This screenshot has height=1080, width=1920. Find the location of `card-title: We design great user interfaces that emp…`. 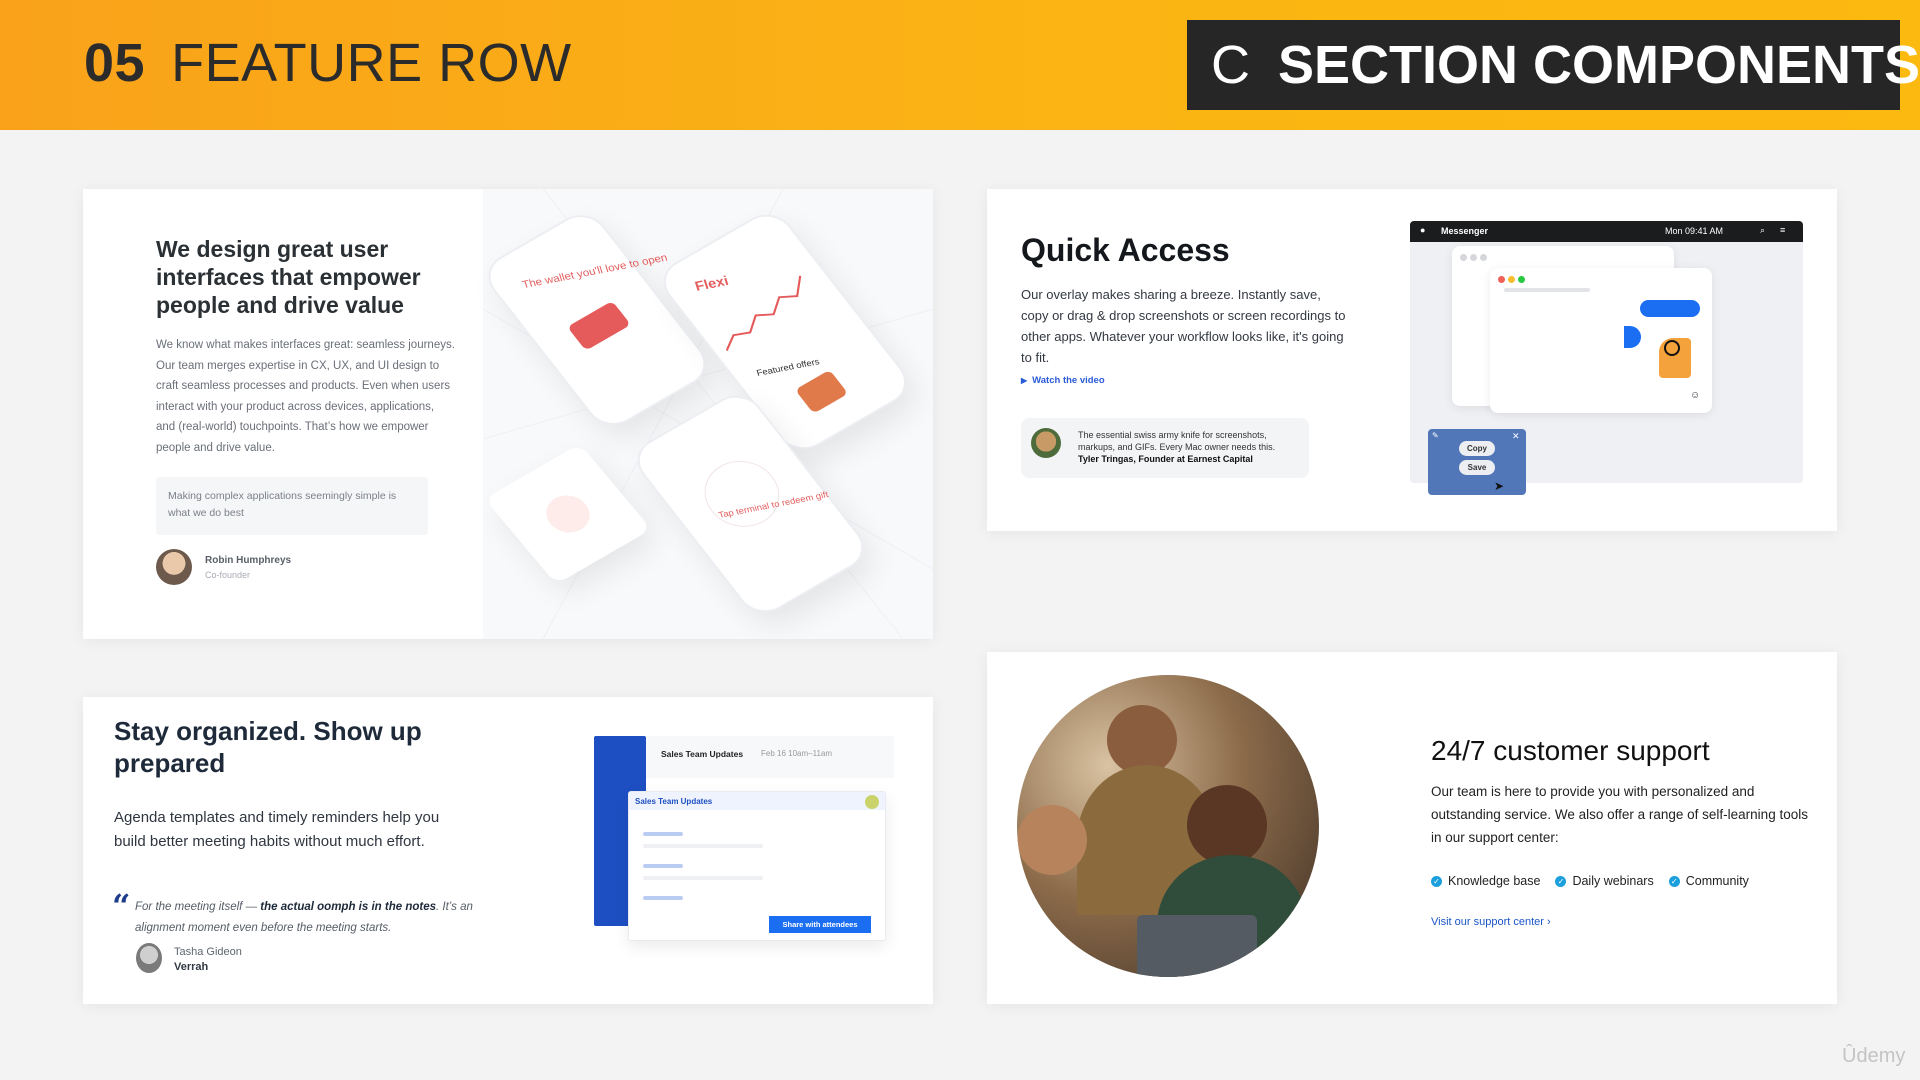

card-title: We design great user interfaces that emp… is located at coordinates (288, 277).